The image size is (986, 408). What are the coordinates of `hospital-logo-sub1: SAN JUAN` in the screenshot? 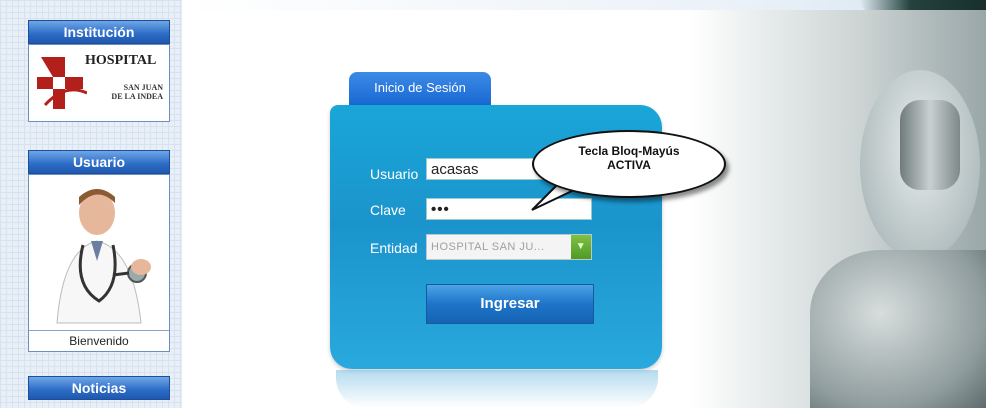 It's located at (143, 87).